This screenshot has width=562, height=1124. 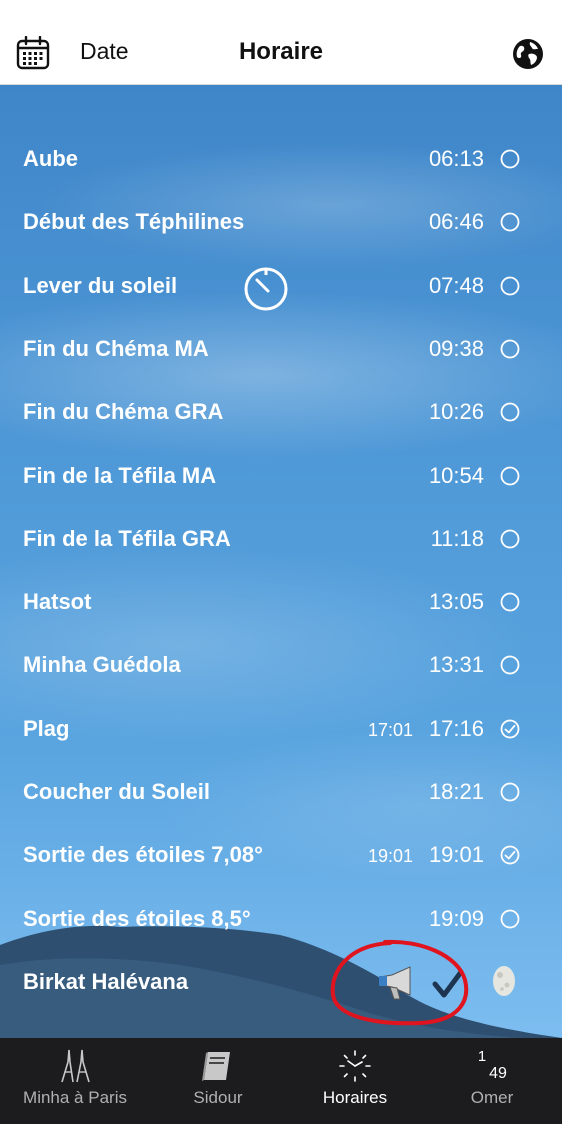 I want to click on birkat-row: Birkat Halévana, so click(x=281, y=983).